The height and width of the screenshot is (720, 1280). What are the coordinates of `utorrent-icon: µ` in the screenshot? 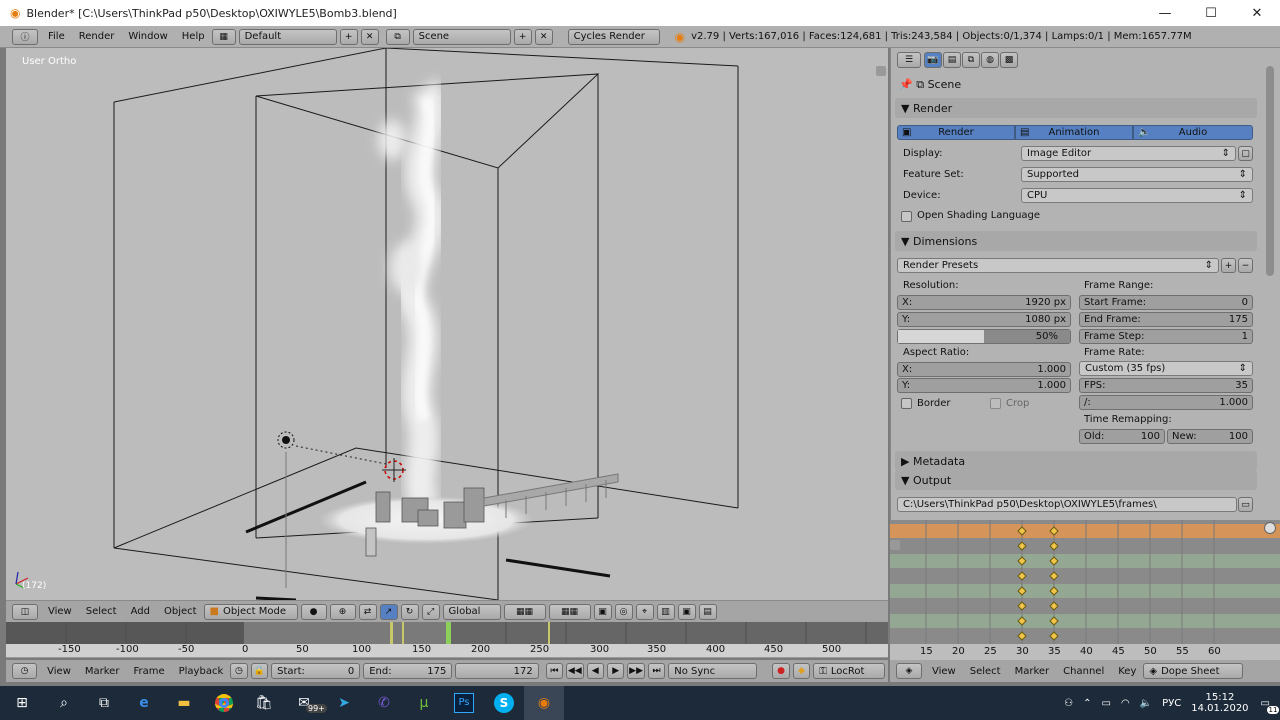 It's located at (424, 703).